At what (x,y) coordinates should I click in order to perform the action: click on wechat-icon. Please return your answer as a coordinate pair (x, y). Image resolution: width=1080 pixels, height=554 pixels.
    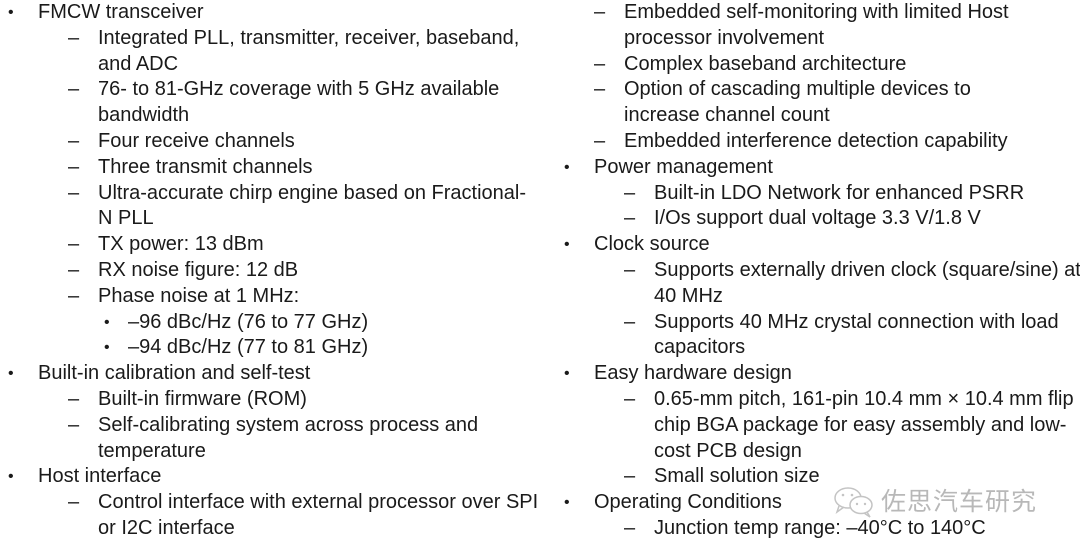
    Looking at the image, I should click on (853, 502).